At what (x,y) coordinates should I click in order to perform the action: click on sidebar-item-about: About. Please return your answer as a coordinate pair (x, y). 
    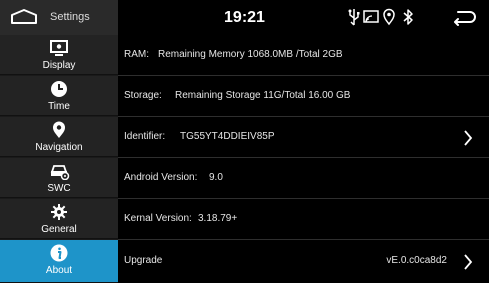
    Looking at the image, I should click on (59, 261).